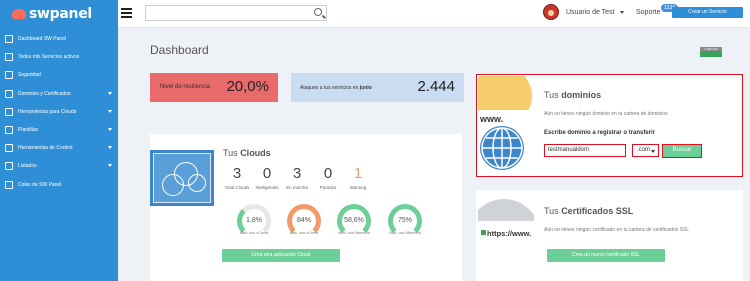  Describe the element at coordinates (648, 12) in the screenshot. I see `support-menu: Soporte` at that location.